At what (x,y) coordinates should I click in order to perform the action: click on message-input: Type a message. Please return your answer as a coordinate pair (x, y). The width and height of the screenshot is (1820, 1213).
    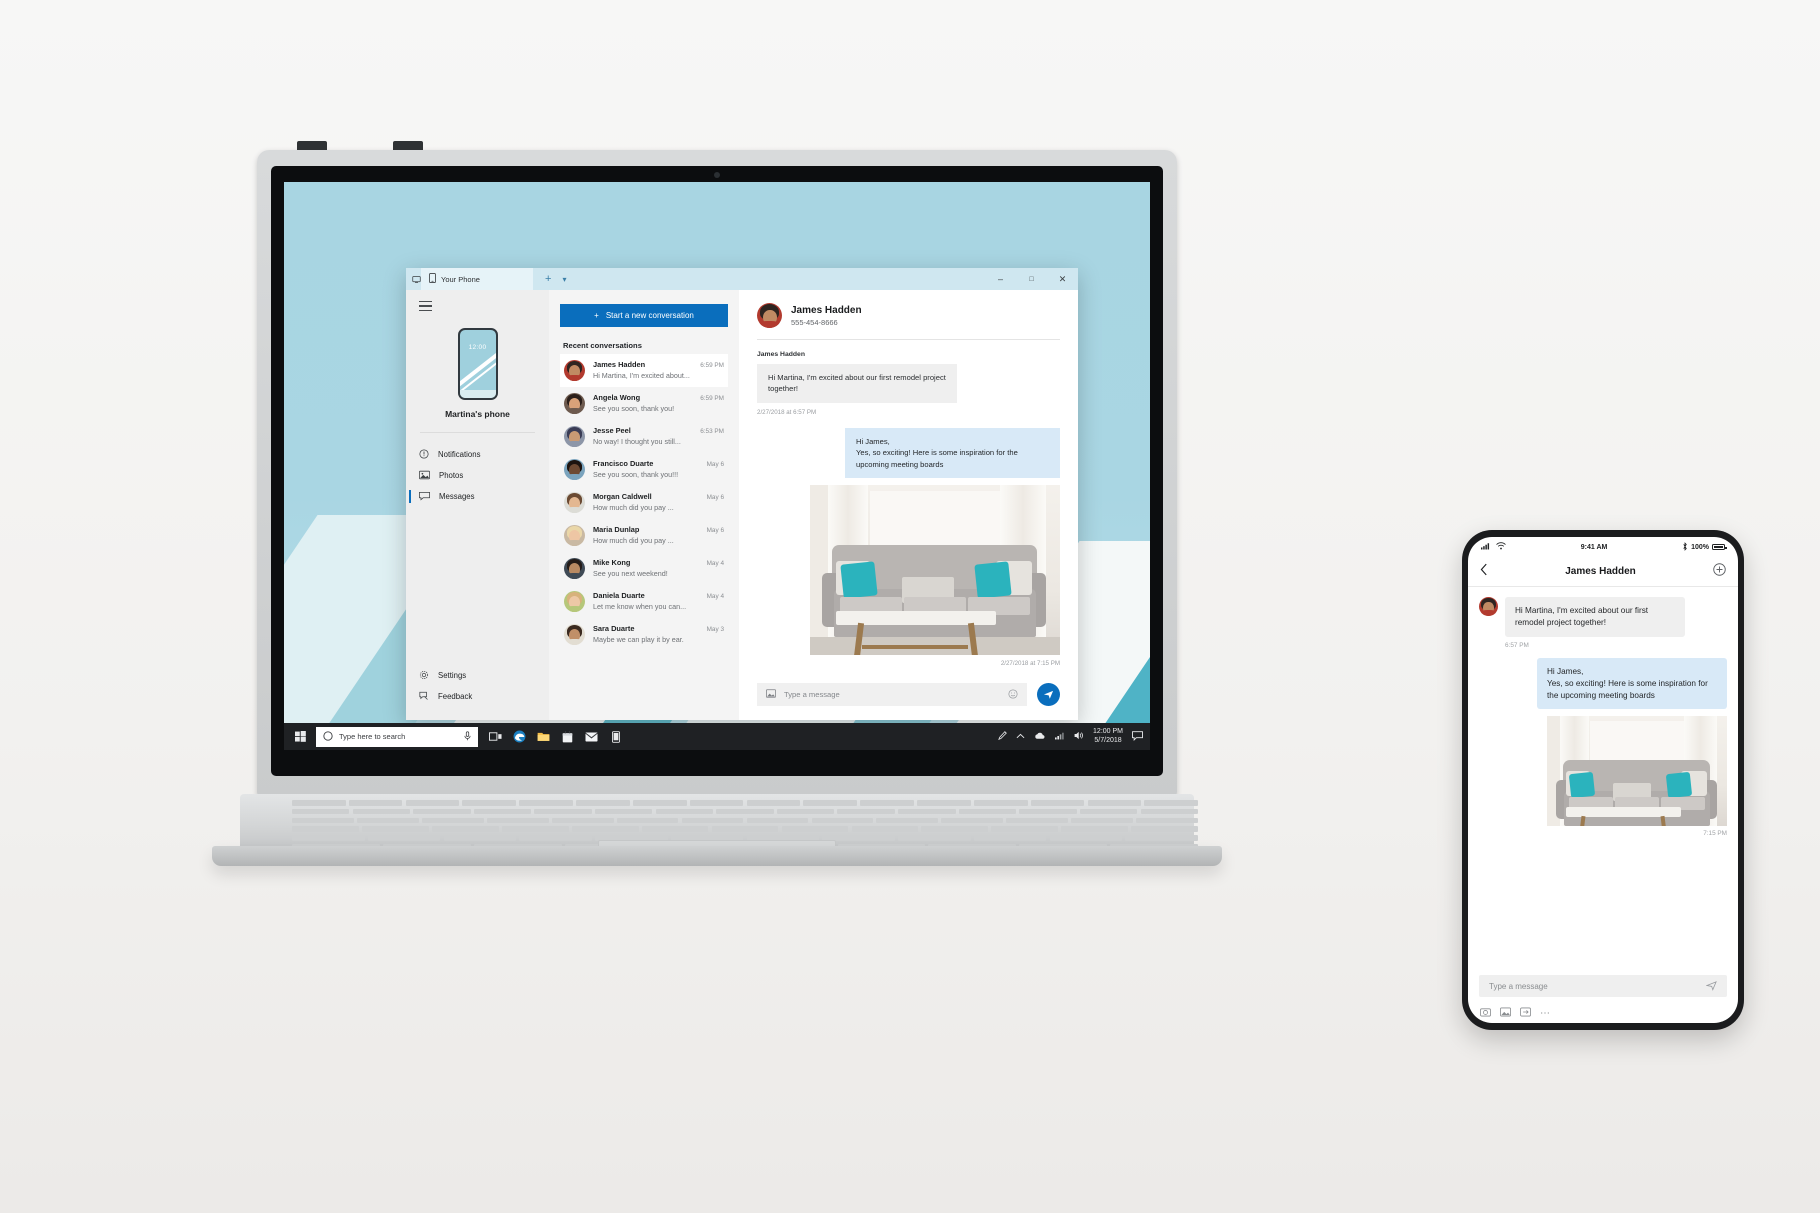
    Looking at the image, I should click on (892, 694).